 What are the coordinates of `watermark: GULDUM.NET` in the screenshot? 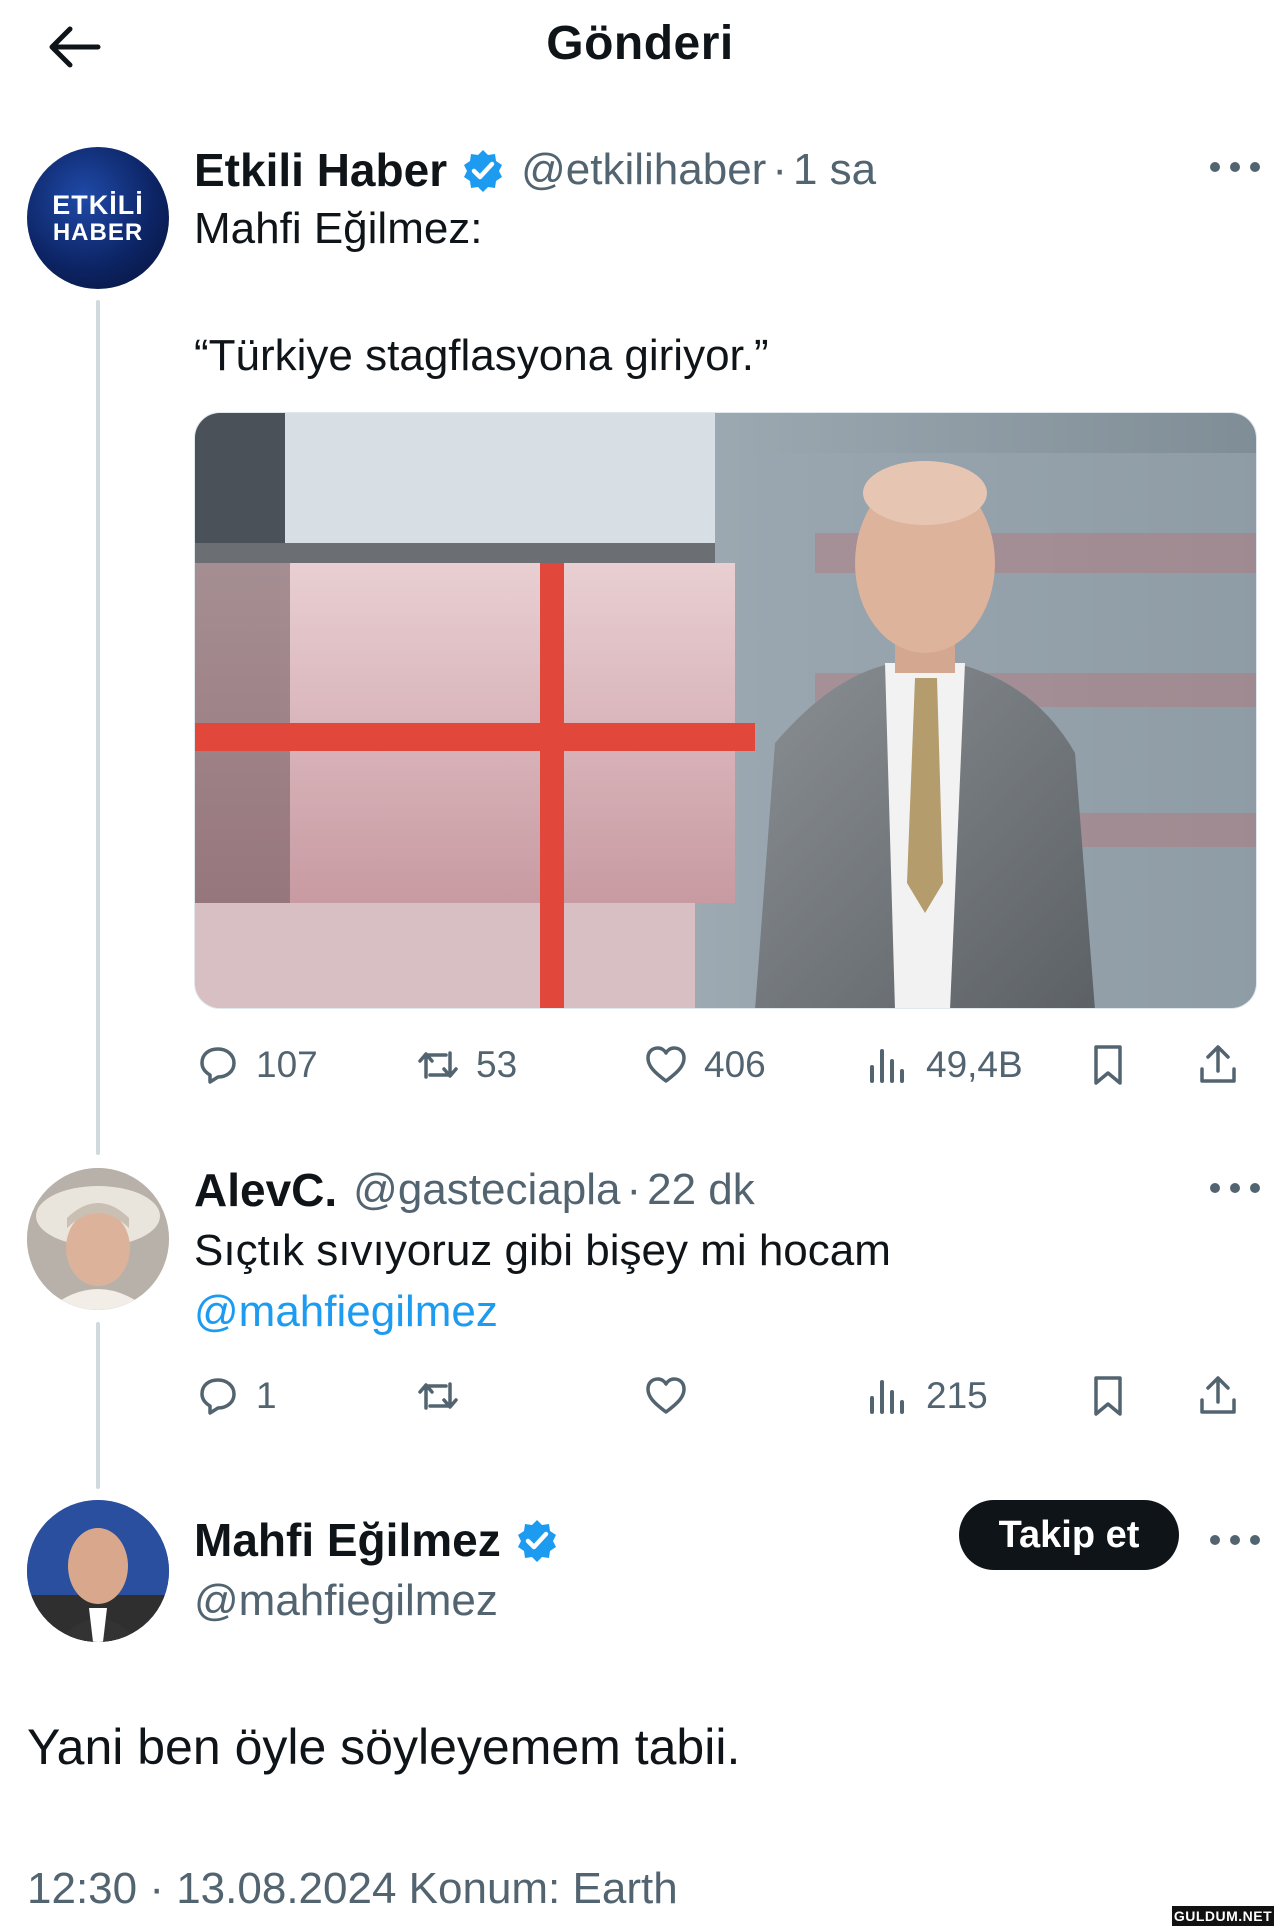 It's located at (1223, 1916).